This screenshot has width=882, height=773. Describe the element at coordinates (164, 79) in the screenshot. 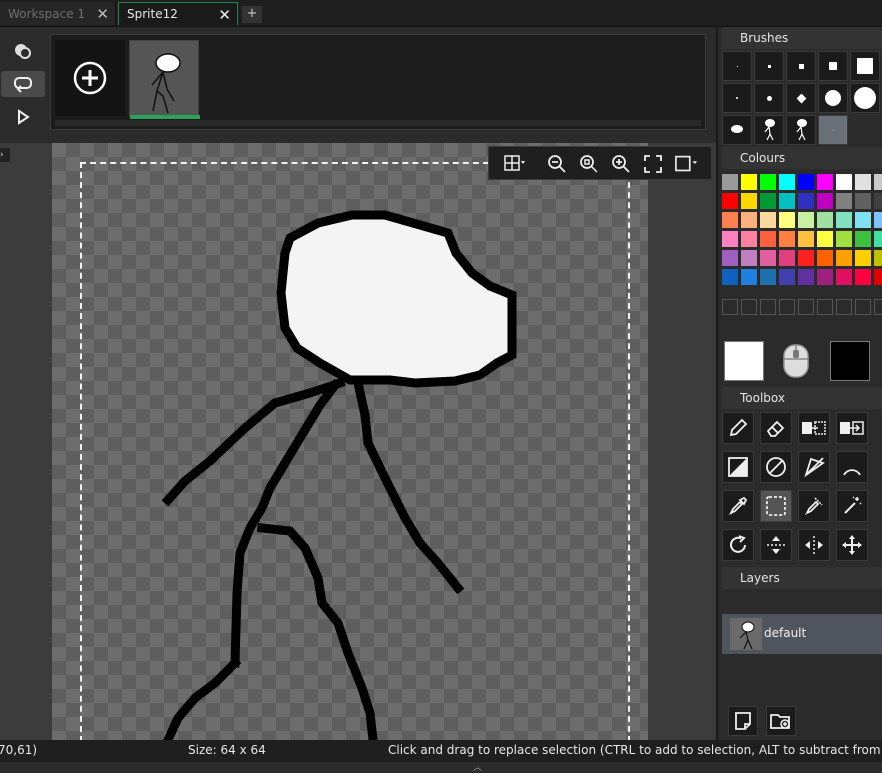

I see `frame-thumbnail` at that location.